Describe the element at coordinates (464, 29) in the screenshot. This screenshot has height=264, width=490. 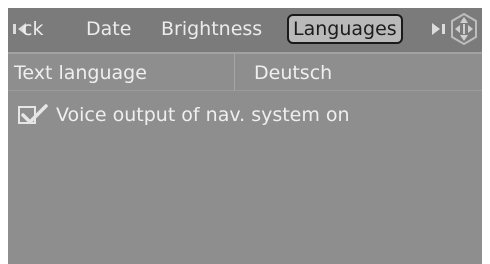
I see `controller-knob-icon` at that location.